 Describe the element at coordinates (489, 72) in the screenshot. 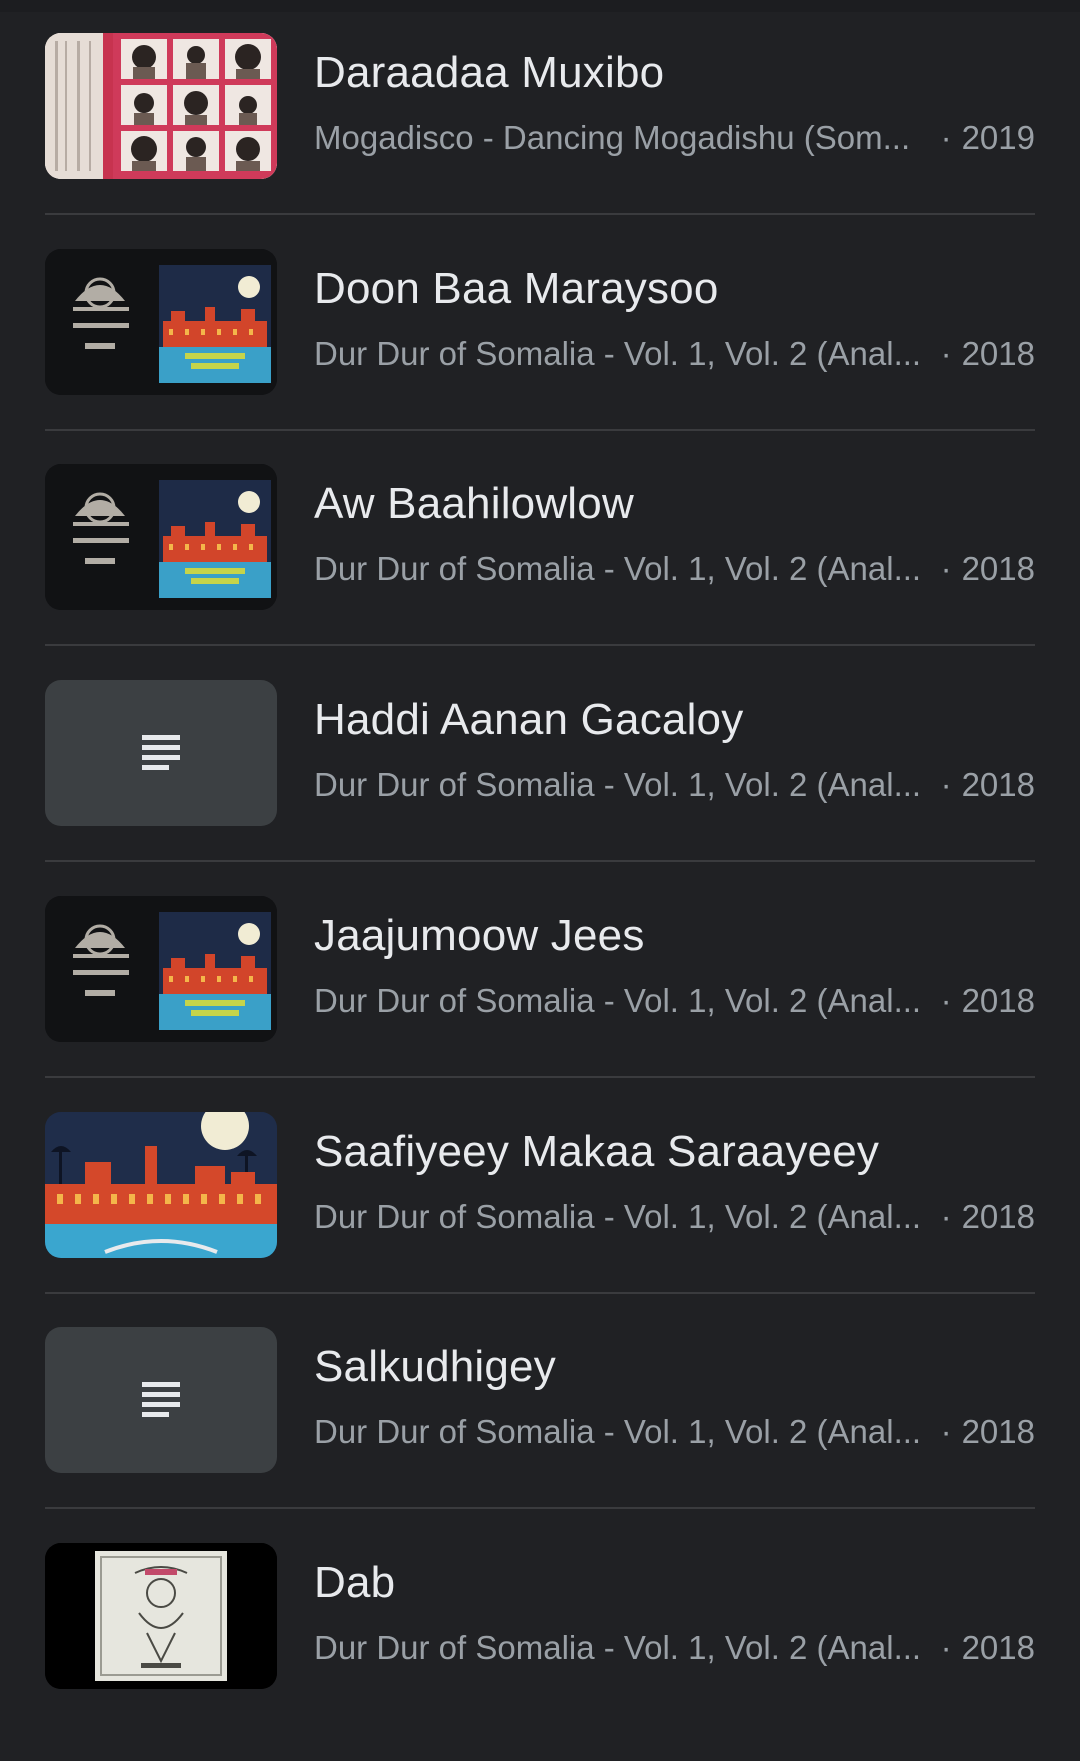

I see `track-title: Daraadaa Muxibo` at that location.